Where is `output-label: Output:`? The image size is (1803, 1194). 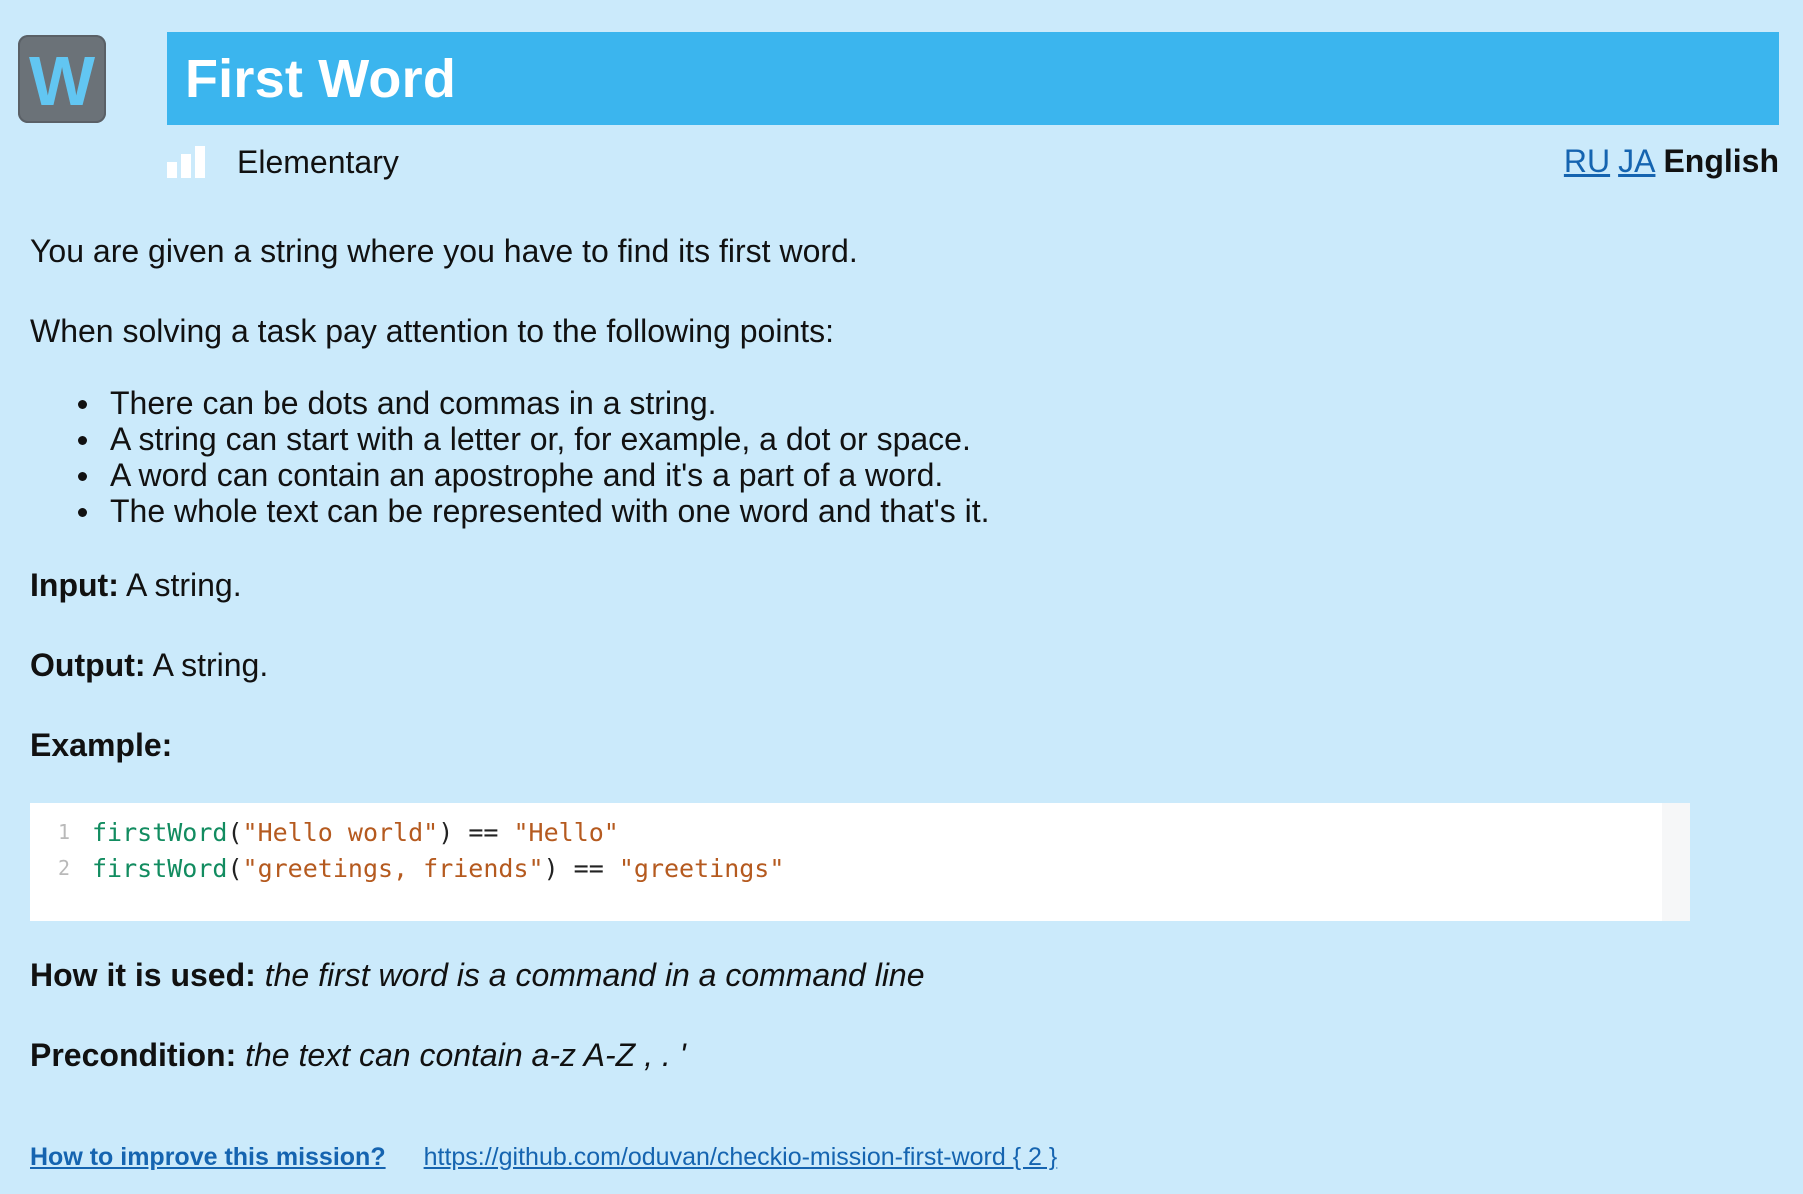
output-label: Output: is located at coordinates (88, 665).